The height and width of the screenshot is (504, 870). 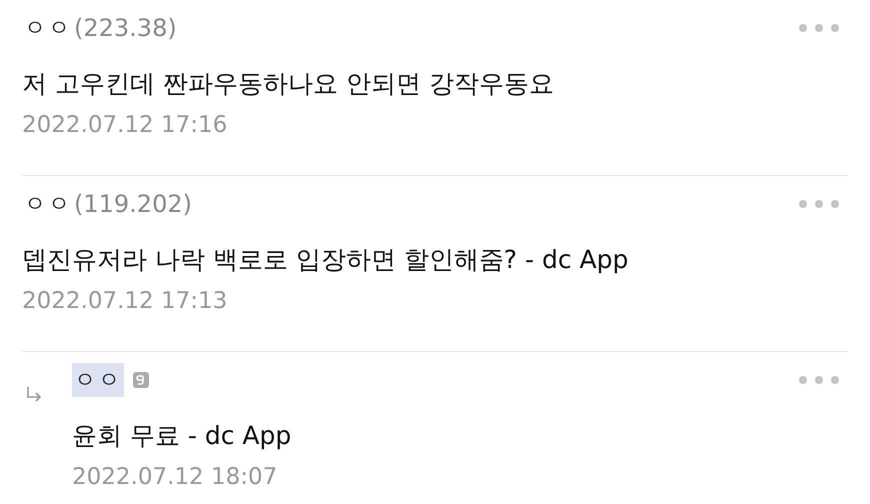 I want to click on comment-text: 뎁진유저라 나락 백로로 입장하면 할인해줌? - dc App, so click(x=326, y=260).